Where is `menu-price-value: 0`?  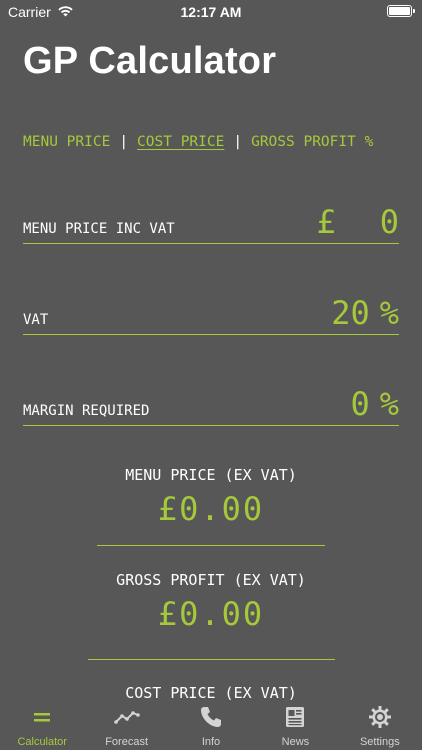
menu-price-value: 0 is located at coordinates (389, 222).